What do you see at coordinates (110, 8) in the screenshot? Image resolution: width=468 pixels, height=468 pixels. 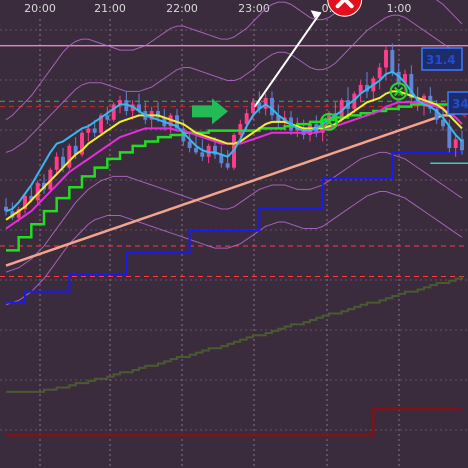 I see `x-tick-label: 21:00` at bounding box center [110, 8].